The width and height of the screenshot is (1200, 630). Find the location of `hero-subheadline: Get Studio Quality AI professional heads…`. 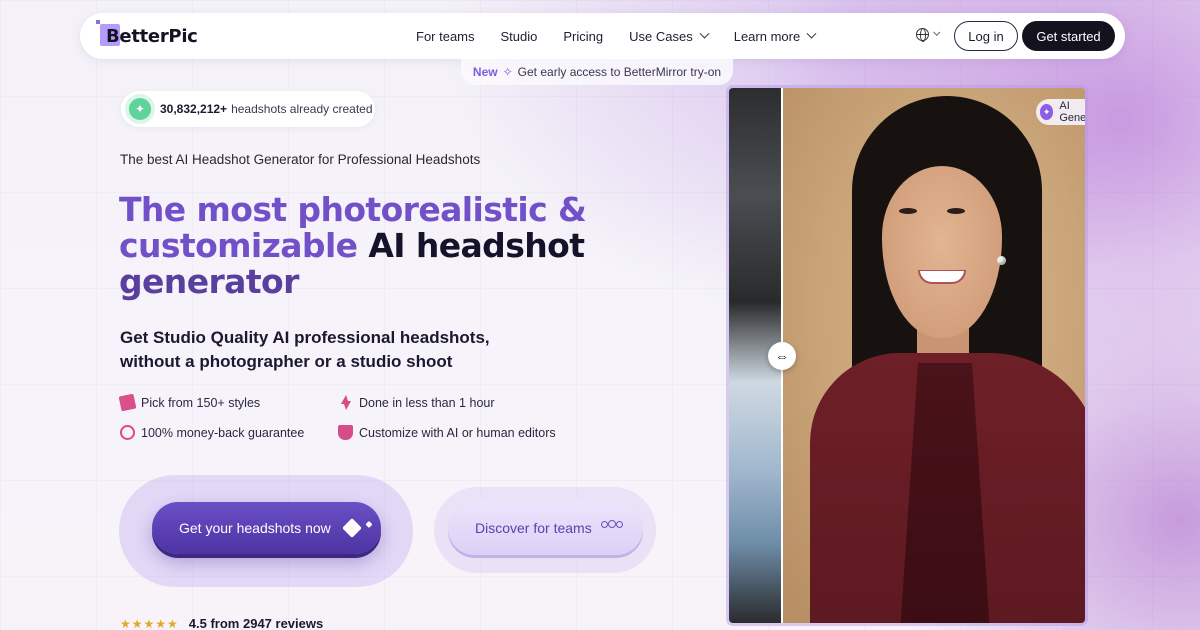

hero-subheadline: Get Studio Quality AI professional heads… is located at coordinates (305, 349).